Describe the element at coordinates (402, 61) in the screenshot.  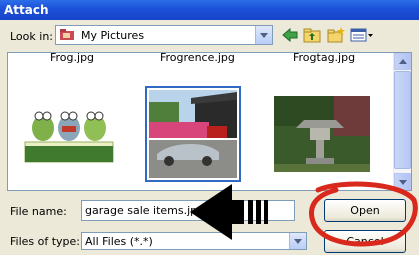
I see `scroll-up-icon` at that location.